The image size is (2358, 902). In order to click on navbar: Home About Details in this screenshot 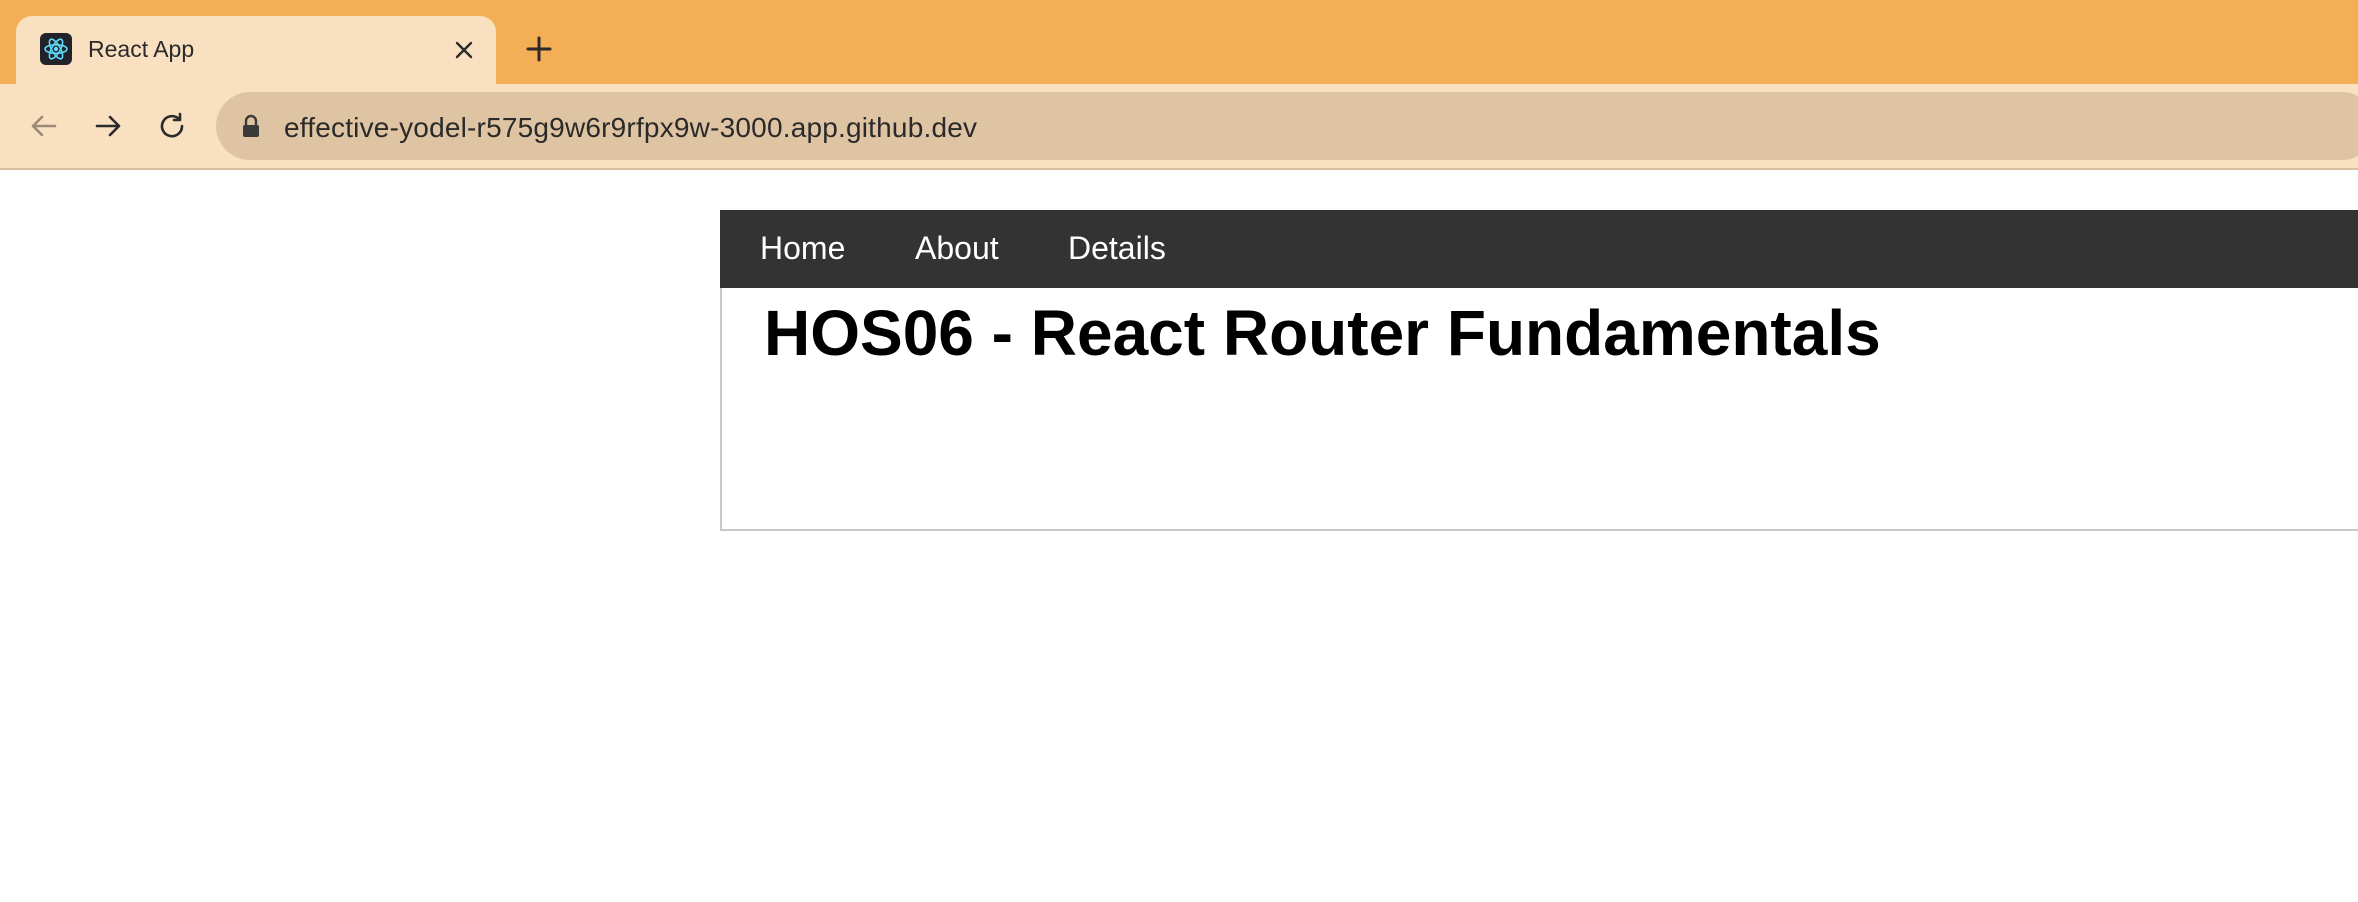, I will do `click(1539, 249)`.